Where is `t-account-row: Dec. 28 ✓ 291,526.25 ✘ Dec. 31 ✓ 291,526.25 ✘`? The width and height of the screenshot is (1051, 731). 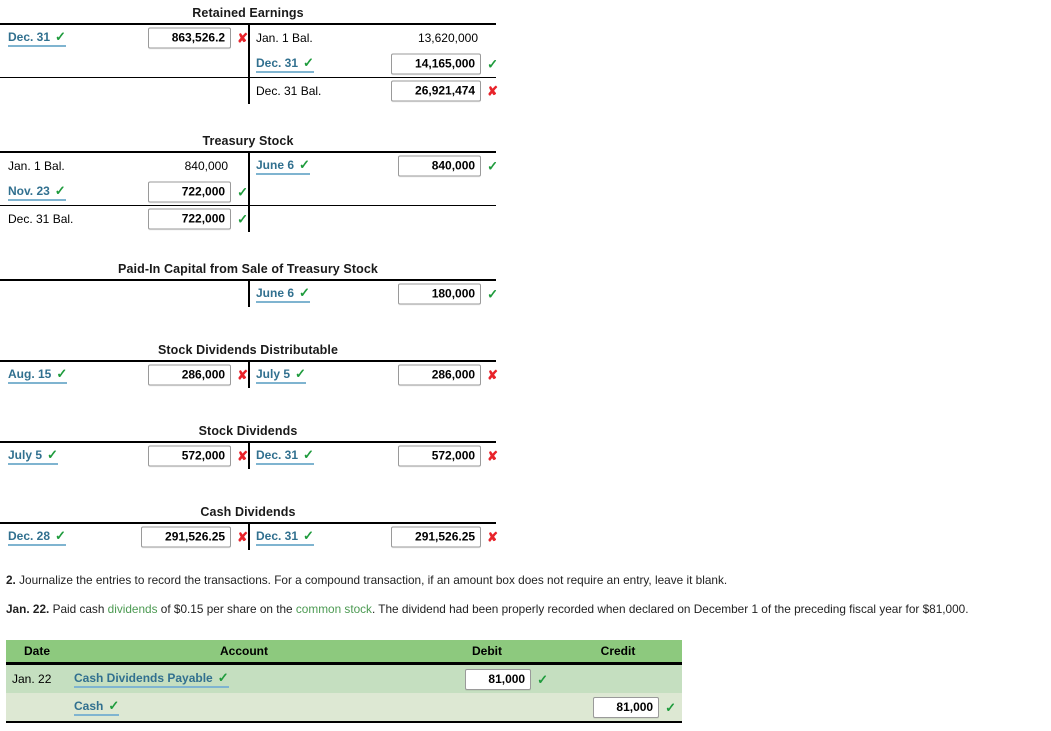
t-account-row: Dec. 28 ✓ 291,526.25 ✘ Dec. 31 ✓ 291,526.25 ✘ is located at coordinates (249, 537).